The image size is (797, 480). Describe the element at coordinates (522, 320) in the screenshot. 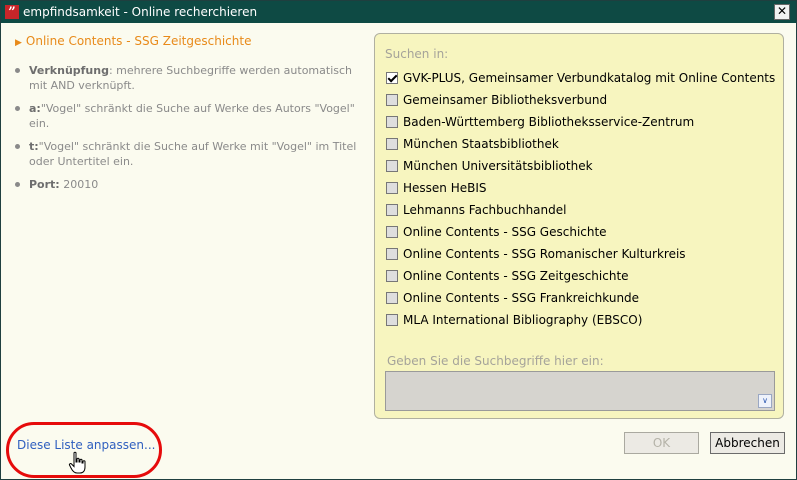

I see `catalog-label: MLA International Bibliography (EBSCO)` at that location.